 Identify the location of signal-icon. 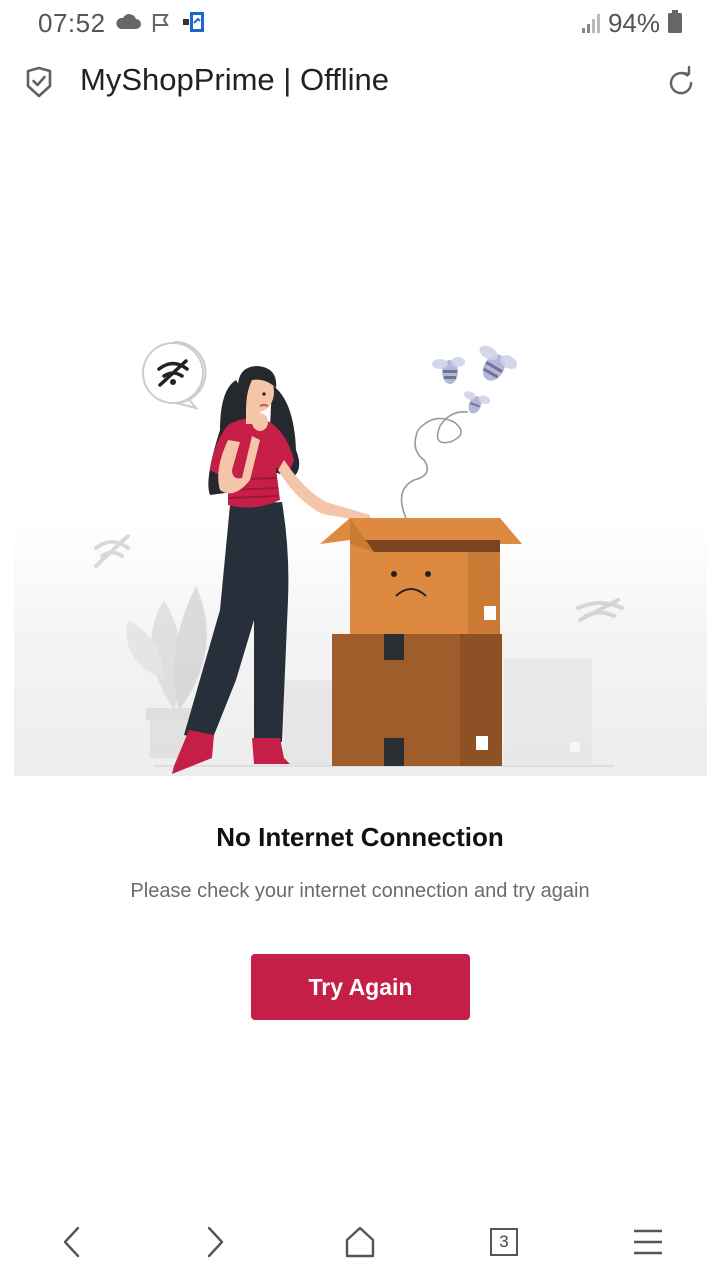
(591, 23).